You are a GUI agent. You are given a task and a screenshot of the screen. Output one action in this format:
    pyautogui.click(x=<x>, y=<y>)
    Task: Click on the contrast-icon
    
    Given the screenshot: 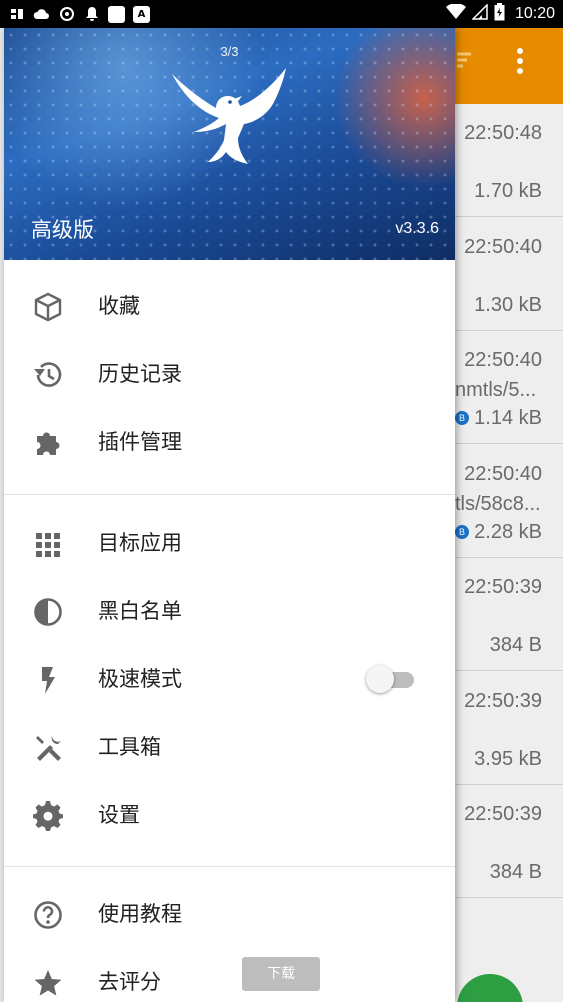 What is the action you would take?
    pyautogui.click(x=48, y=612)
    